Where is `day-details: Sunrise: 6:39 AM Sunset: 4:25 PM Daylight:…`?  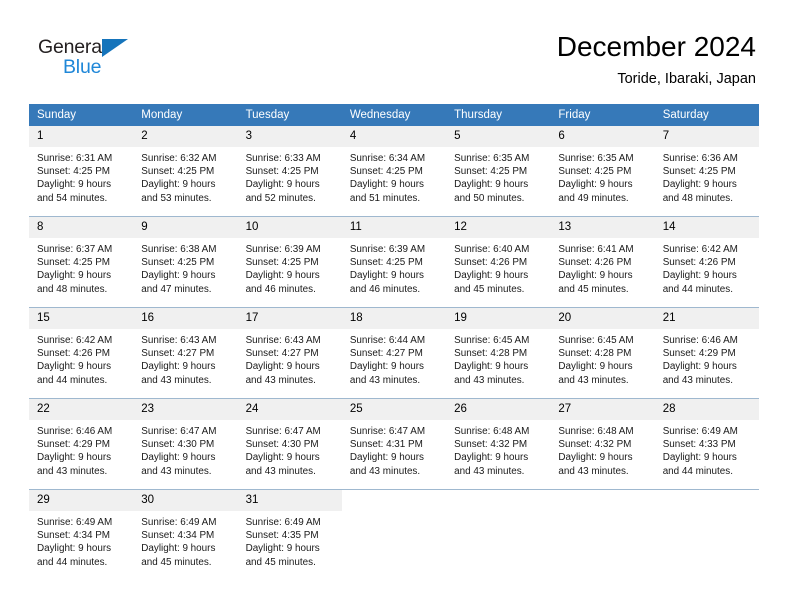 day-details: Sunrise: 6:39 AM Sunset: 4:25 PM Daylight:… is located at coordinates (290, 267).